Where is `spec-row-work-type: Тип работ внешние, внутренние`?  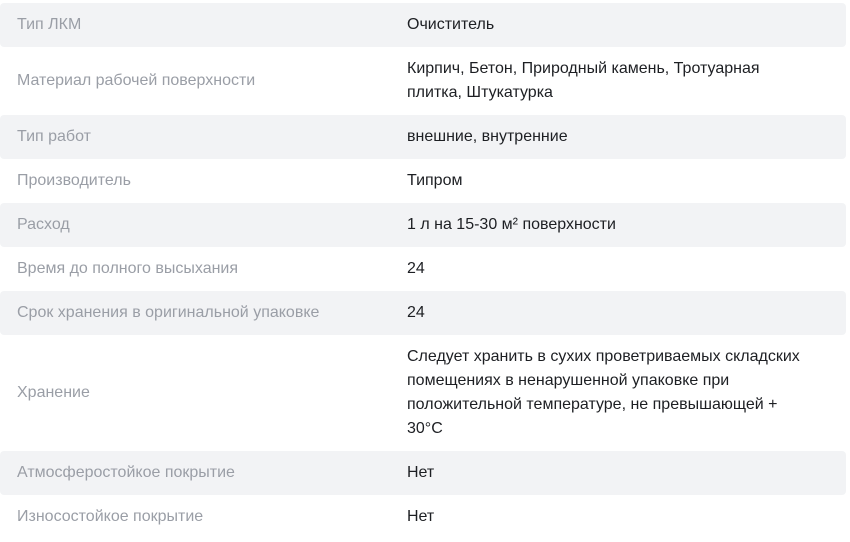 spec-row-work-type: Тип работ внешние, внутренние is located at coordinates (423, 137).